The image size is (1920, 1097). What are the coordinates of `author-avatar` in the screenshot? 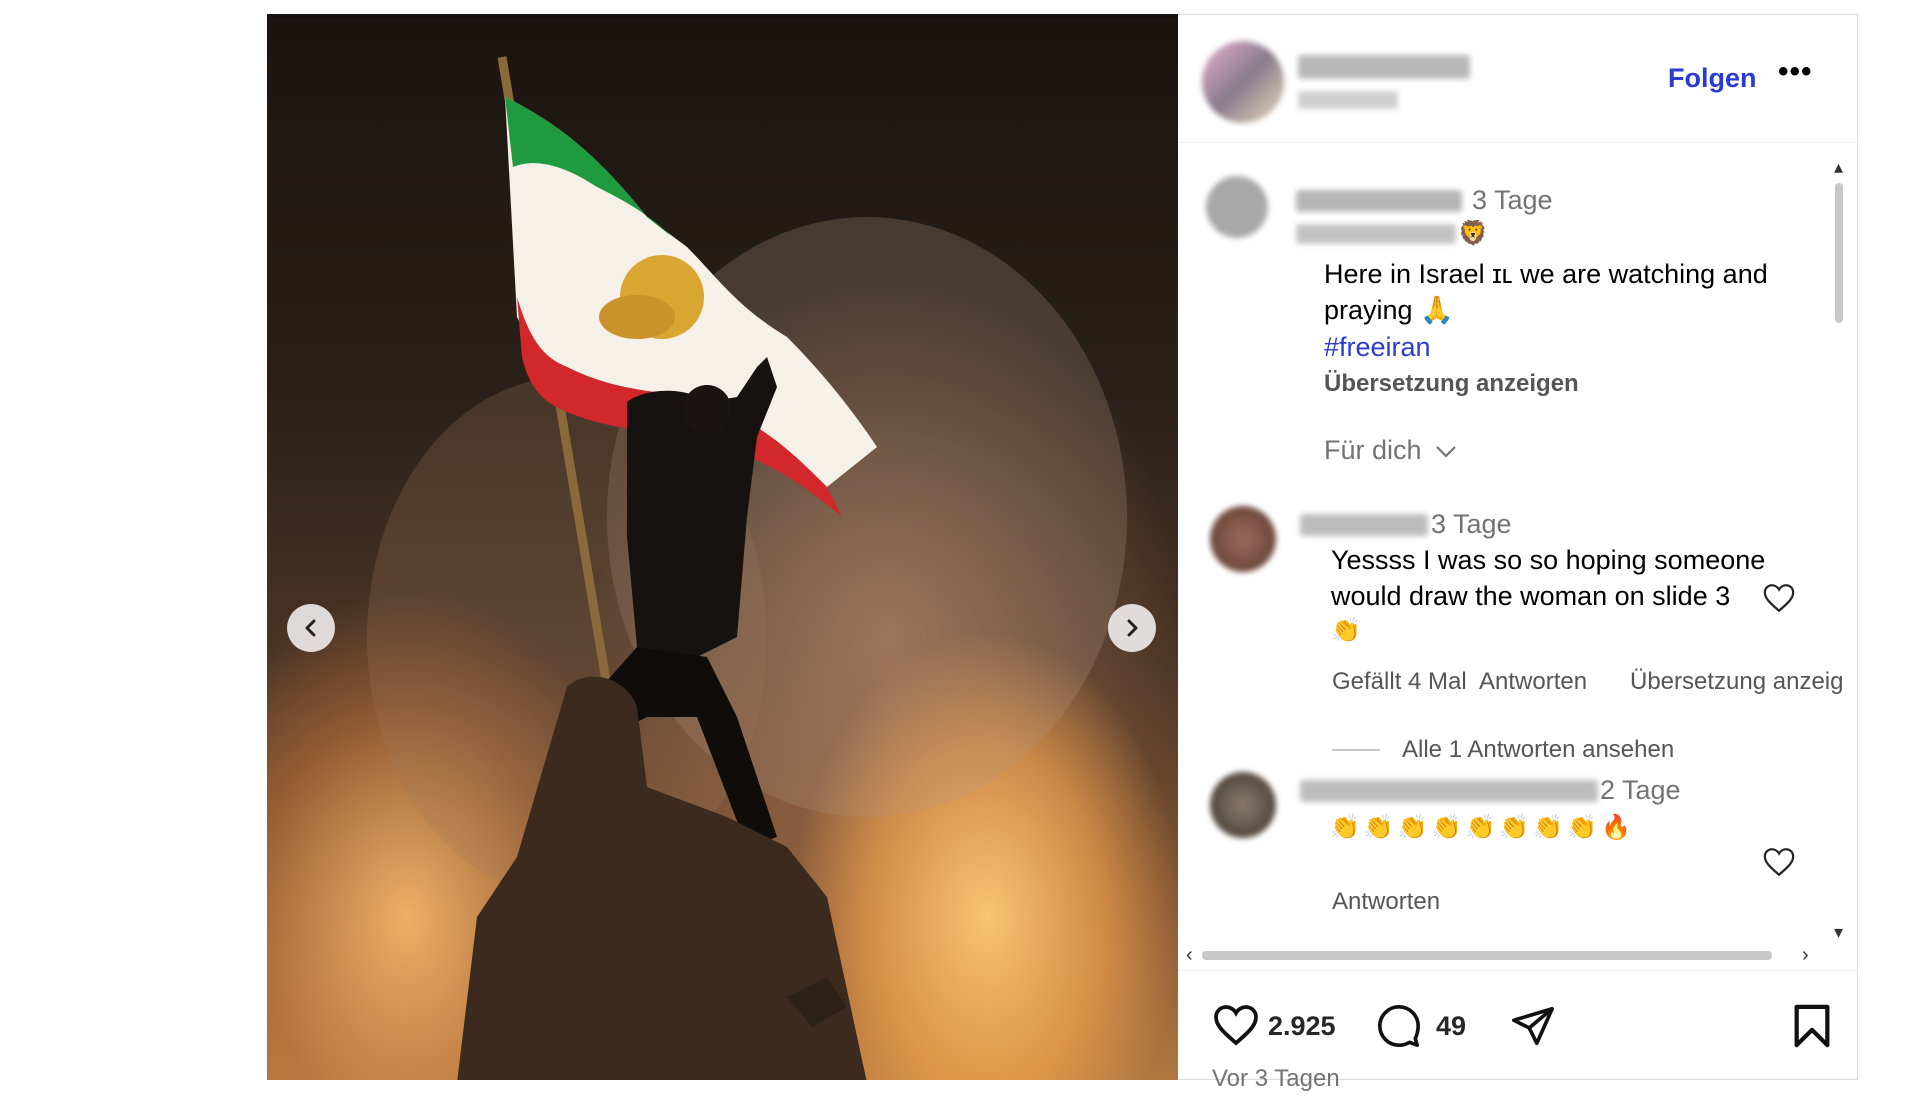 It's located at (1243, 82).